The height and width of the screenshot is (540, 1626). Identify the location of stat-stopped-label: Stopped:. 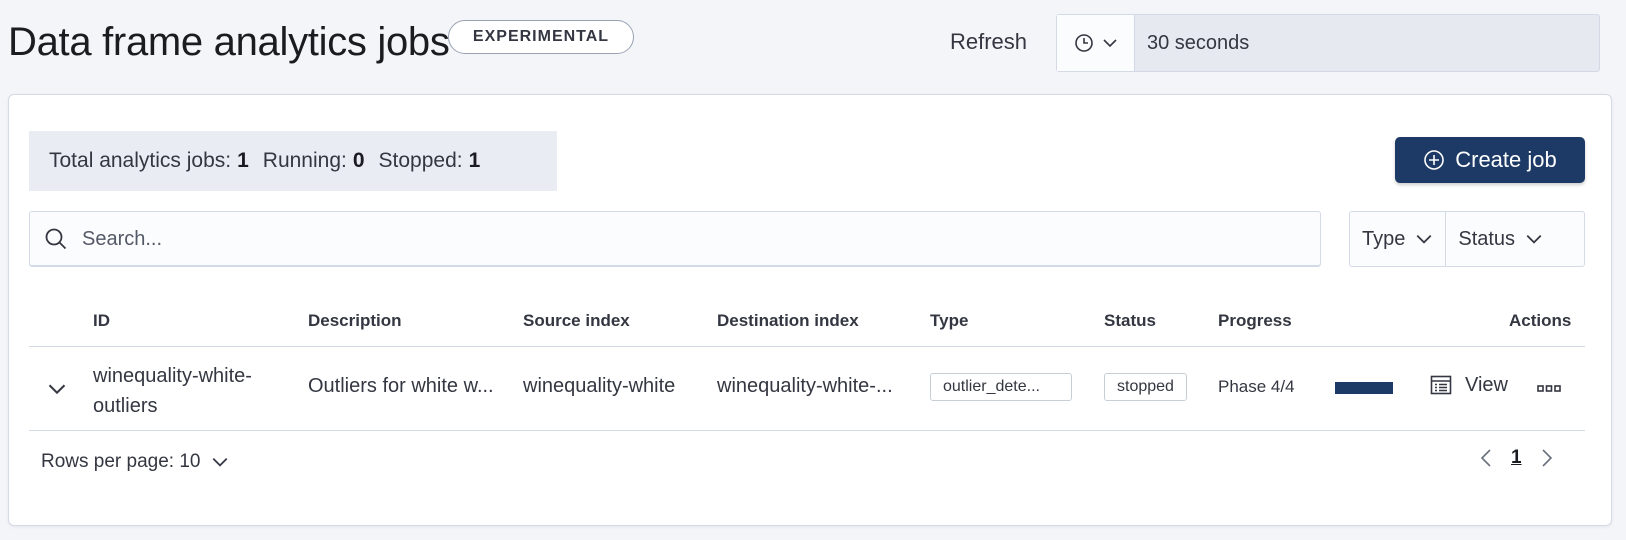
(420, 160).